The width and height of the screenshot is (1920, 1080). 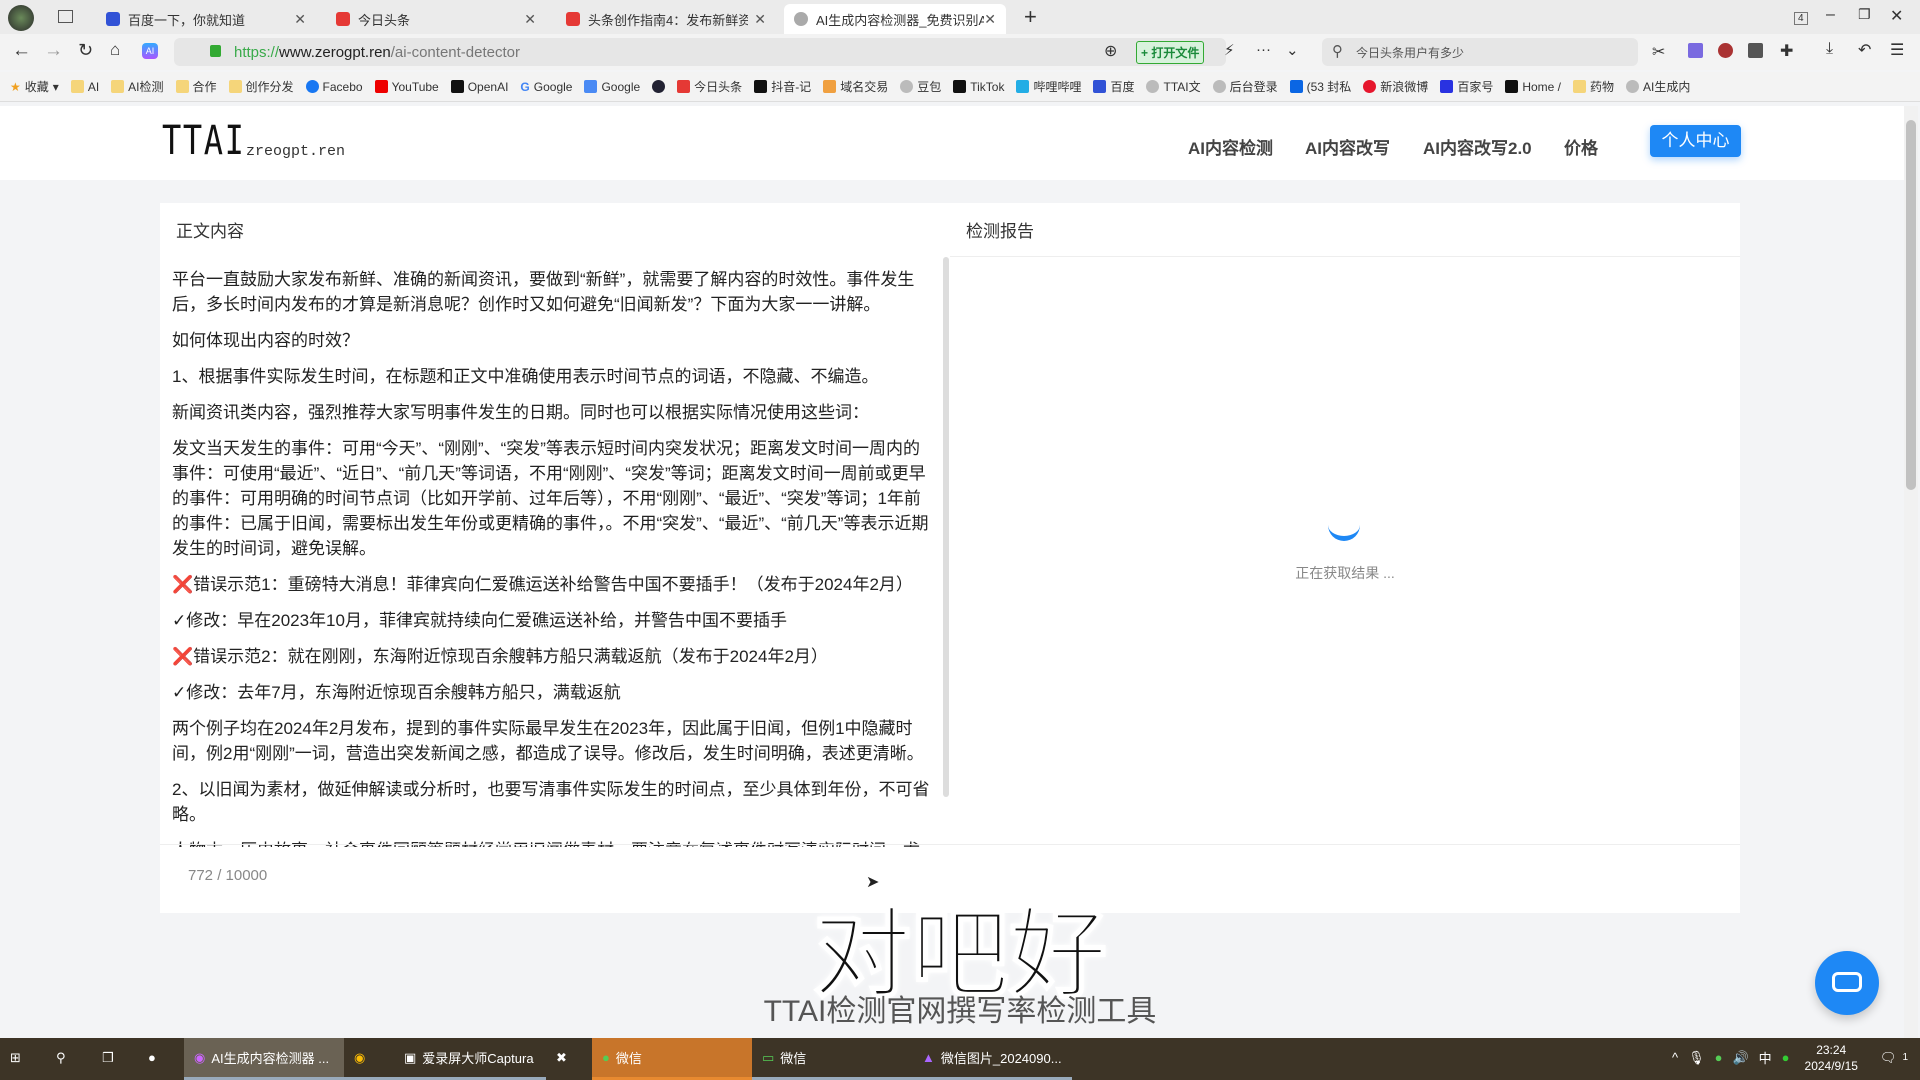 What do you see at coordinates (920, 86) in the screenshot?
I see `bookmark-item: 豆包` at bounding box center [920, 86].